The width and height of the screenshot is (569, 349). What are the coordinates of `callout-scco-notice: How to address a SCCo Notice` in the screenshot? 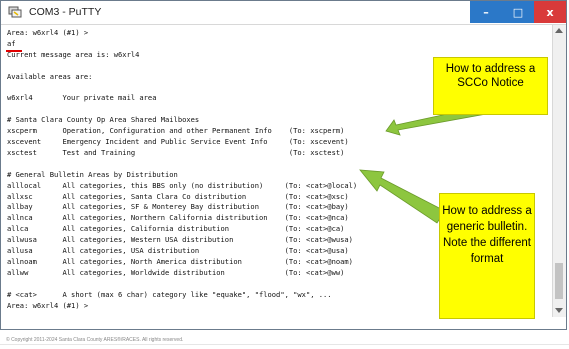 It's located at (490, 86).